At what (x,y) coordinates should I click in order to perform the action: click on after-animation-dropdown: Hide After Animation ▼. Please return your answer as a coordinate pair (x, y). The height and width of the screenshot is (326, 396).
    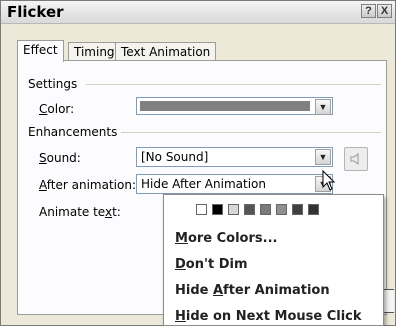
    Looking at the image, I should click on (234, 184).